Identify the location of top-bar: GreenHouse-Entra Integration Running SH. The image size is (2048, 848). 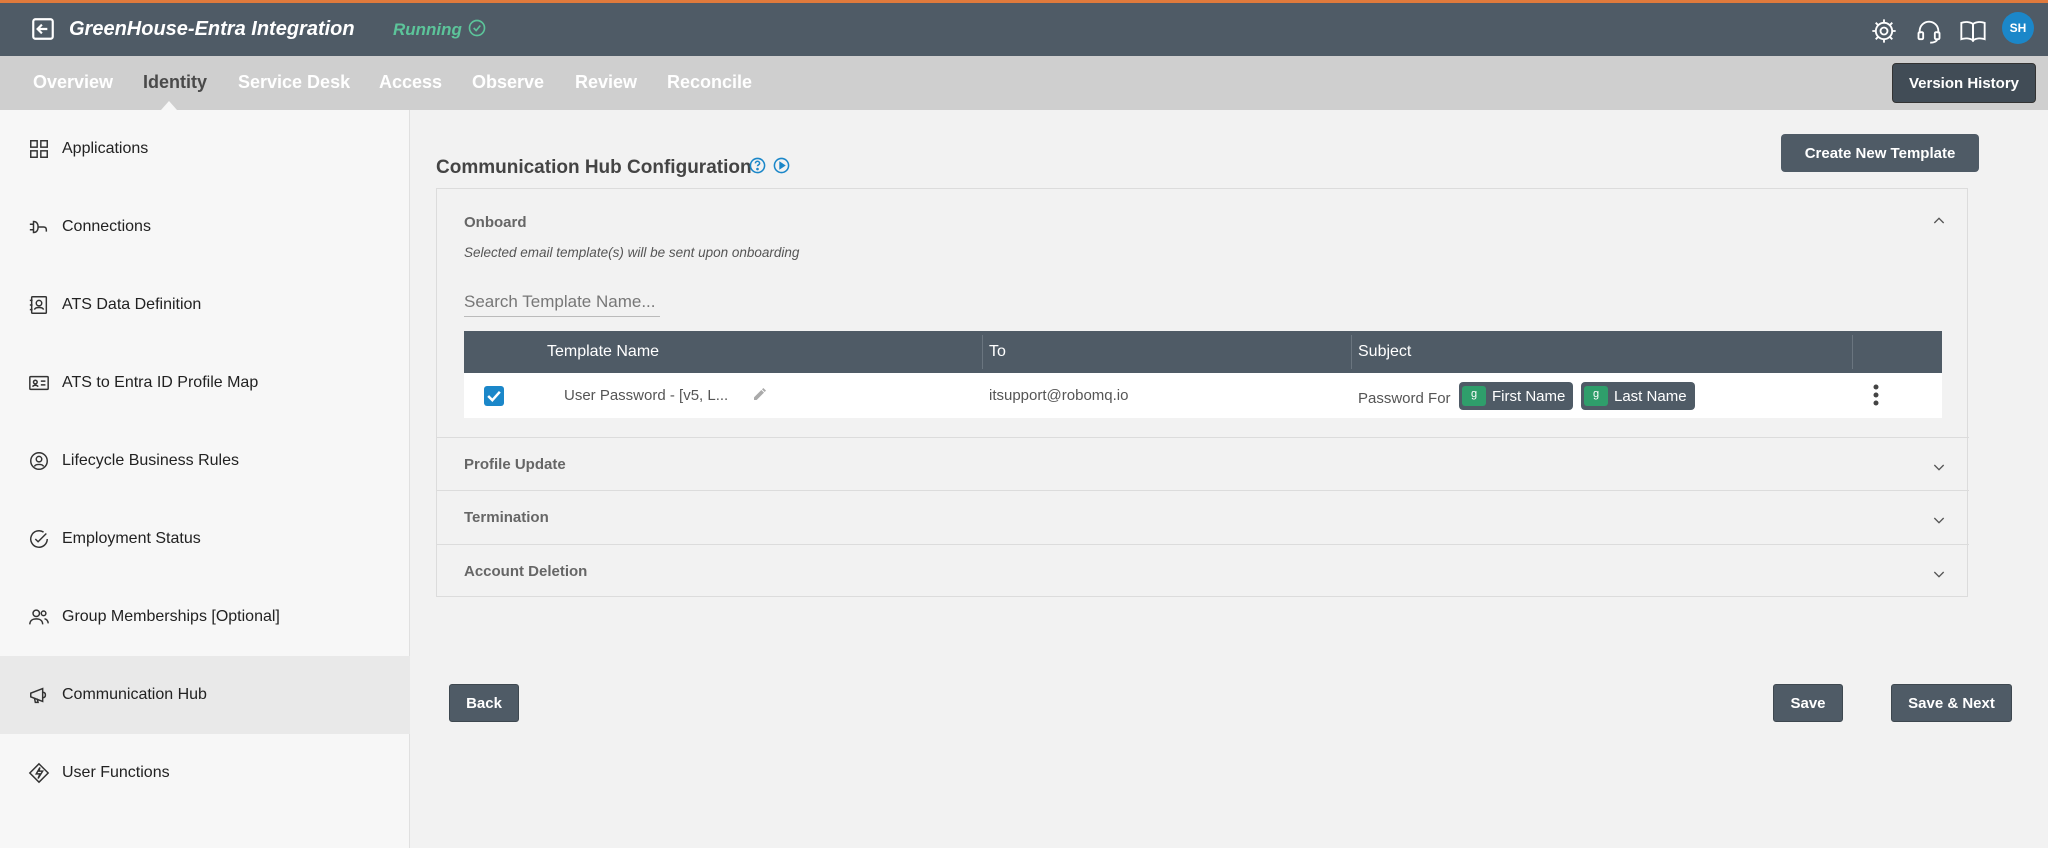
(1024, 28).